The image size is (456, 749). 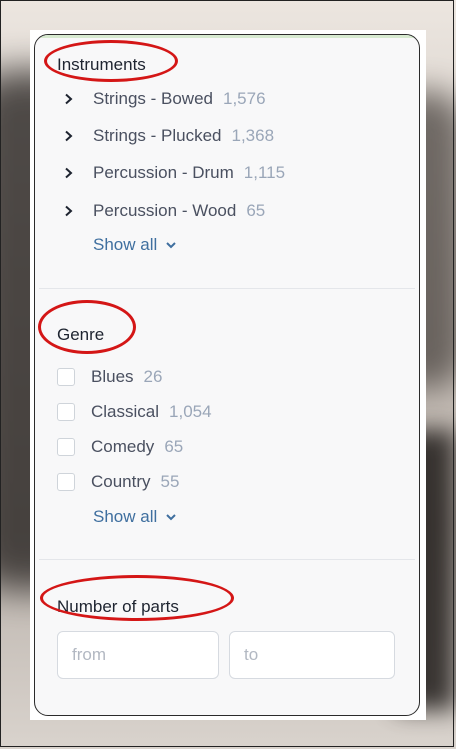 I want to click on instrument-label: Strings - Plucked, so click(x=157, y=135).